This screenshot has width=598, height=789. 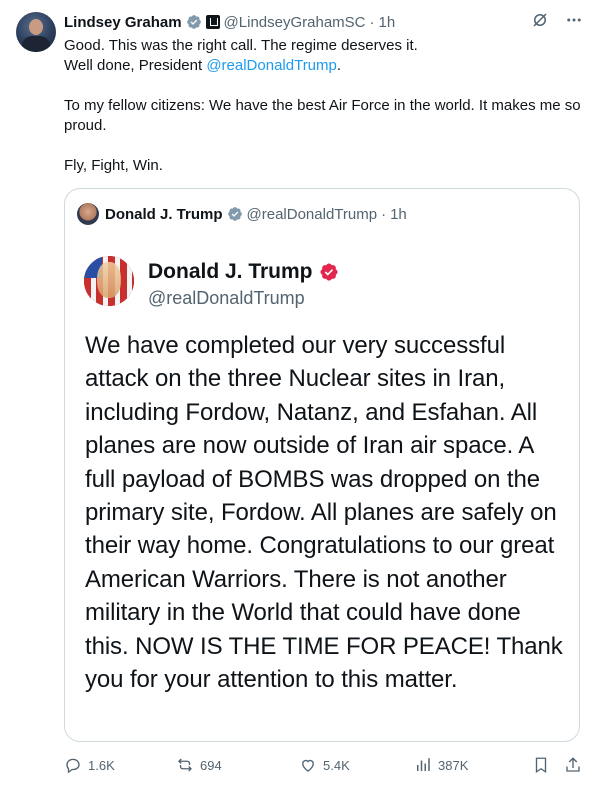 I want to click on quoted-author-handle: @realDonaldTrump, so click(x=312, y=214).